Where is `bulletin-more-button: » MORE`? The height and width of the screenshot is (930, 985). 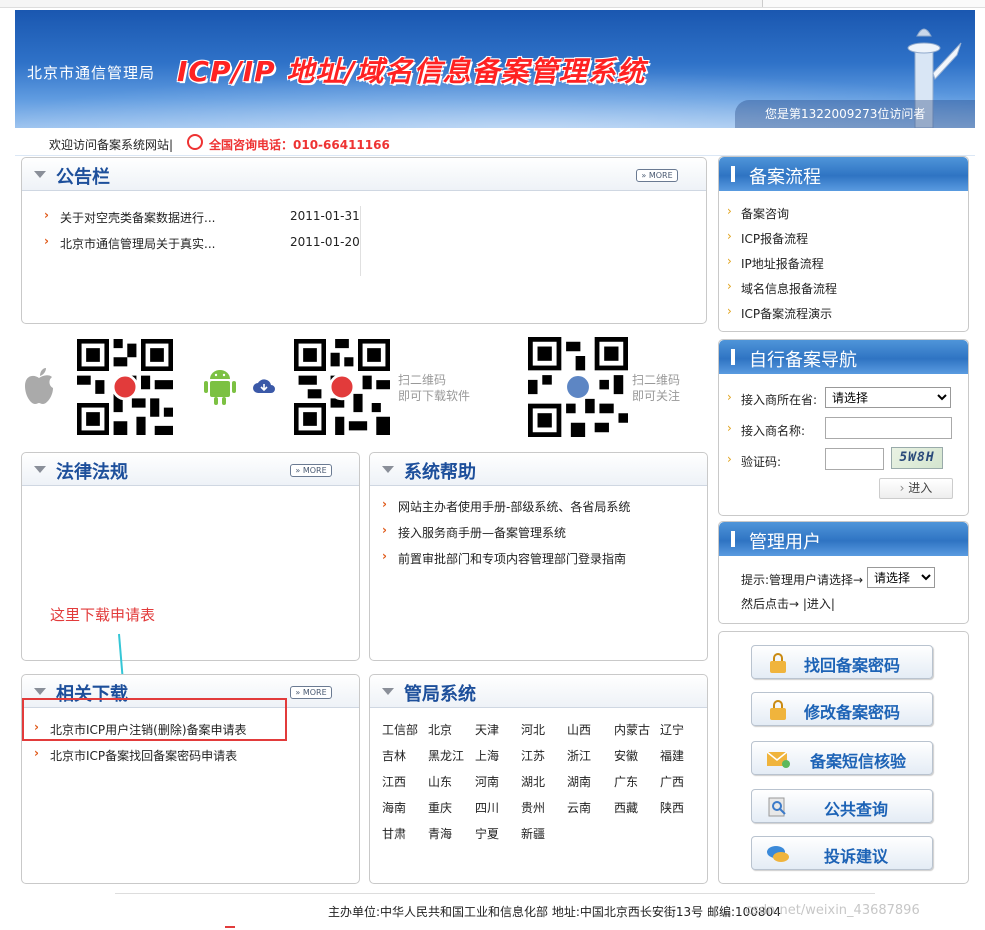 bulletin-more-button: » MORE is located at coordinates (657, 175).